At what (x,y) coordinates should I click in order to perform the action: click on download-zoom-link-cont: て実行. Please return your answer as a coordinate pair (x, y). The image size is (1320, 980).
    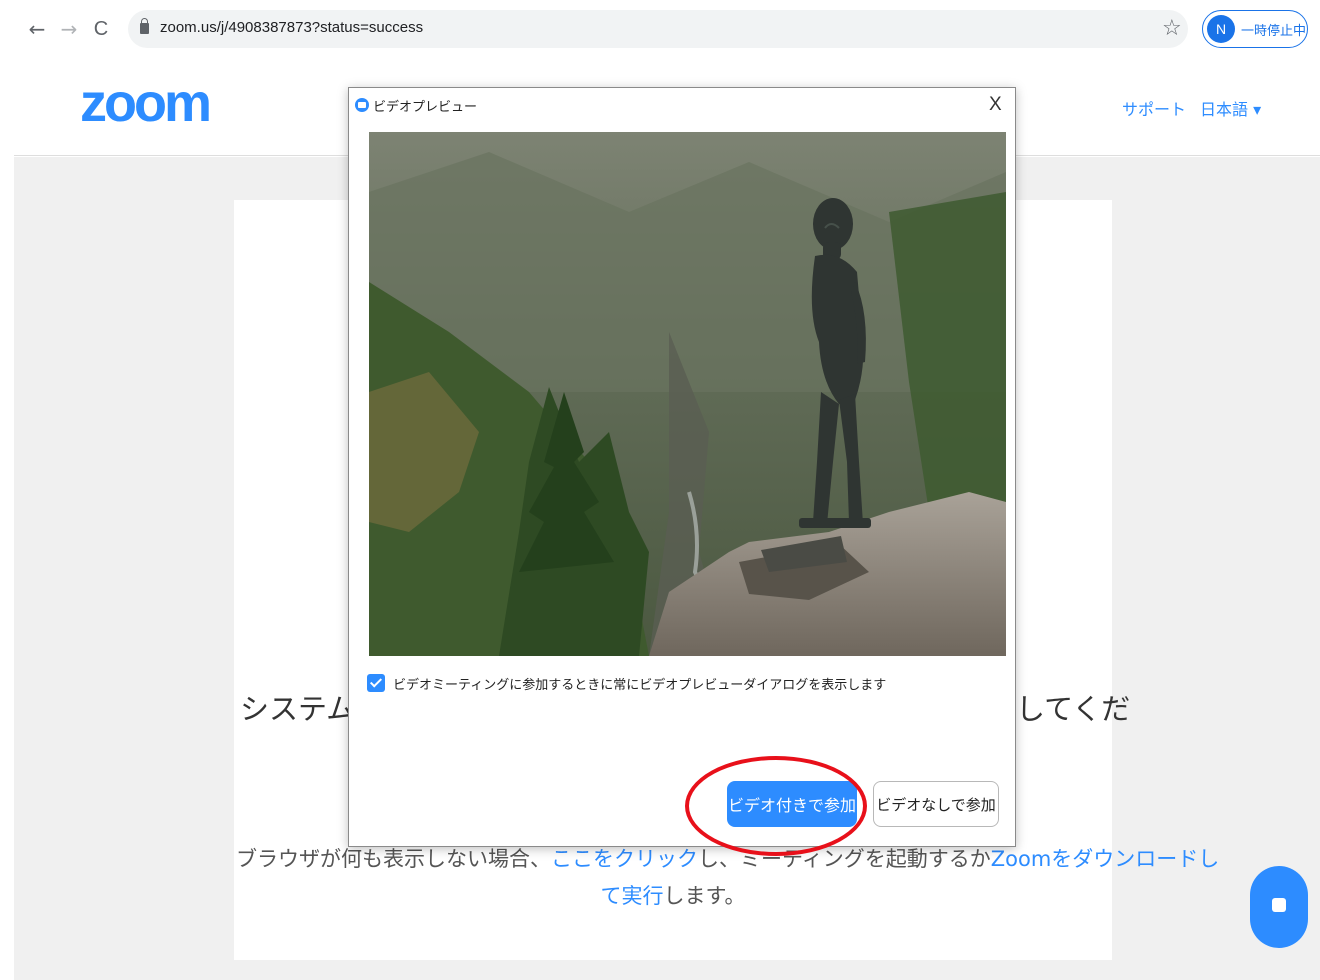
    Looking at the image, I should click on (632, 896).